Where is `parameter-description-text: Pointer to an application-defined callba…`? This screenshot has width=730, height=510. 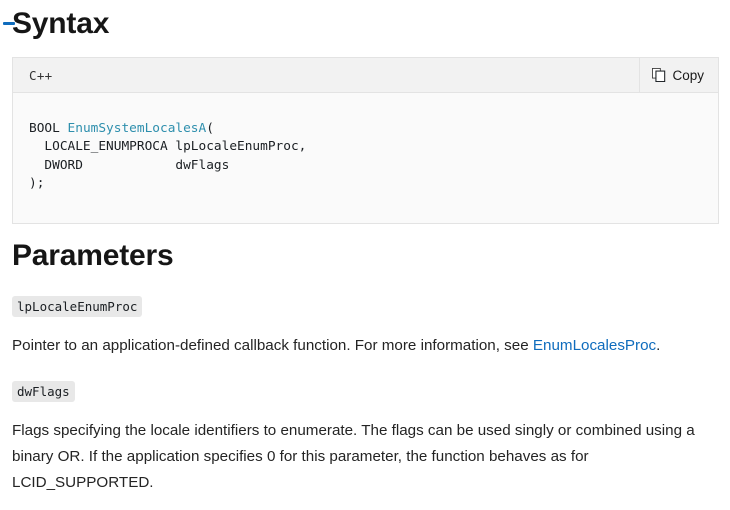 parameter-description-text: Pointer to an application-defined callba… is located at coordinates (272, 345).